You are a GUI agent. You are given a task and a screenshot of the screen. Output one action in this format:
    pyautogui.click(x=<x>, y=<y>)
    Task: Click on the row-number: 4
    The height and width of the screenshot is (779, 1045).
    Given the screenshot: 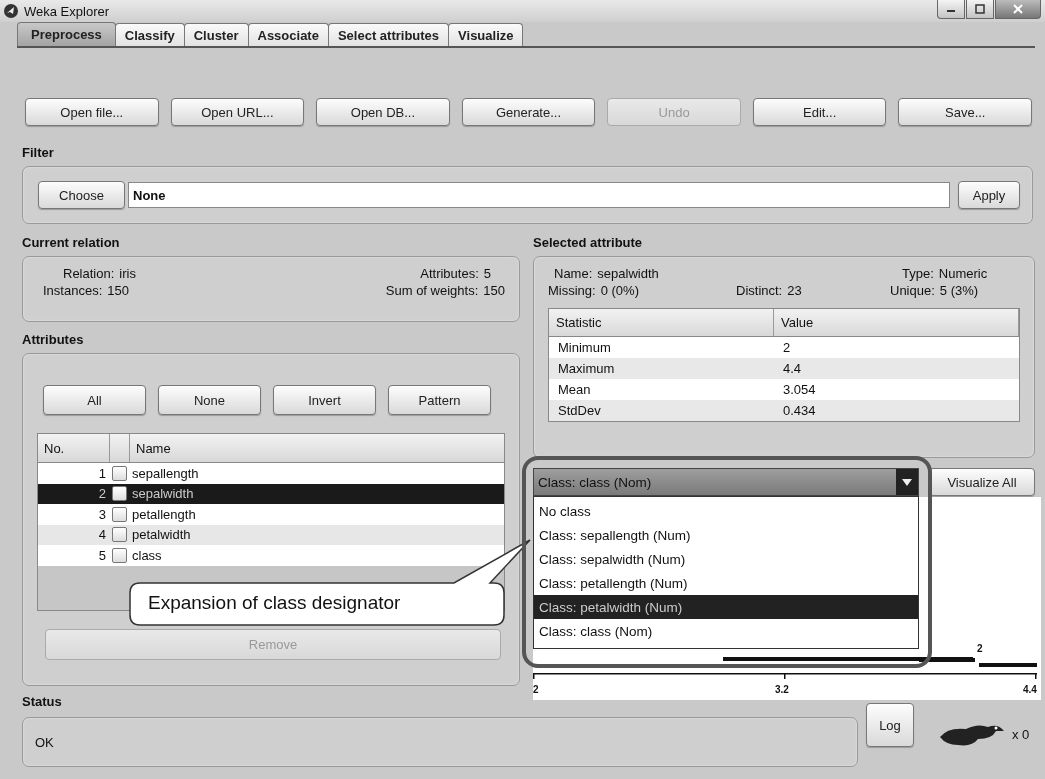 What is the action you would take?
    pyautogui.click(x=102, y=535)
    